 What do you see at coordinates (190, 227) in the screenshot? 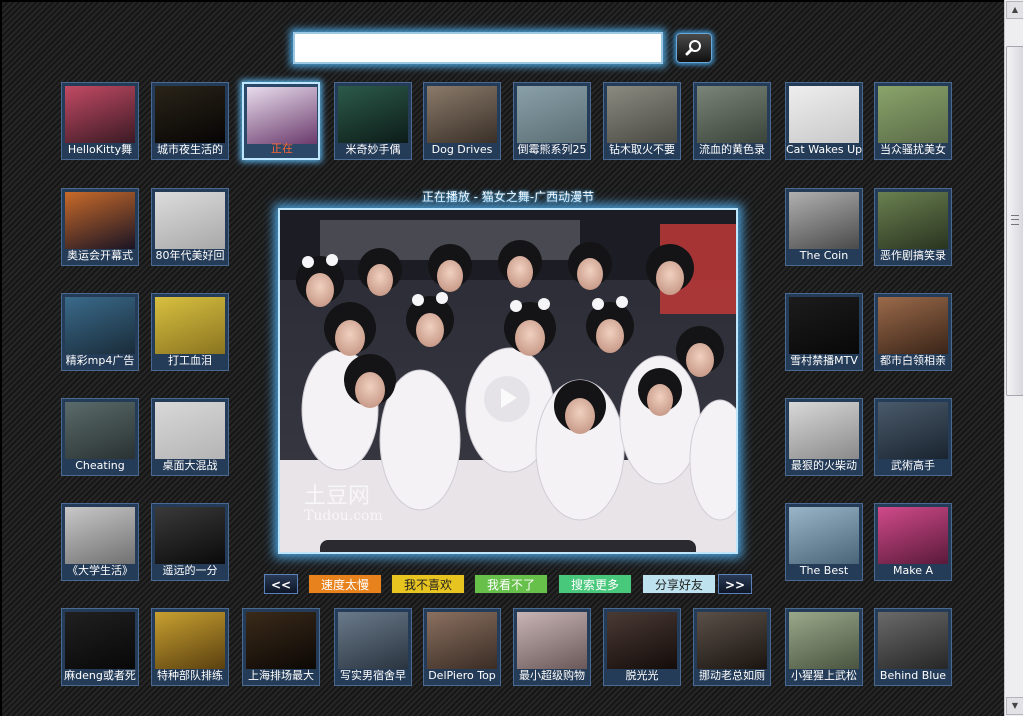
I see `video-thumbnail: 80年代美好回` at bounding box center [190, 227].